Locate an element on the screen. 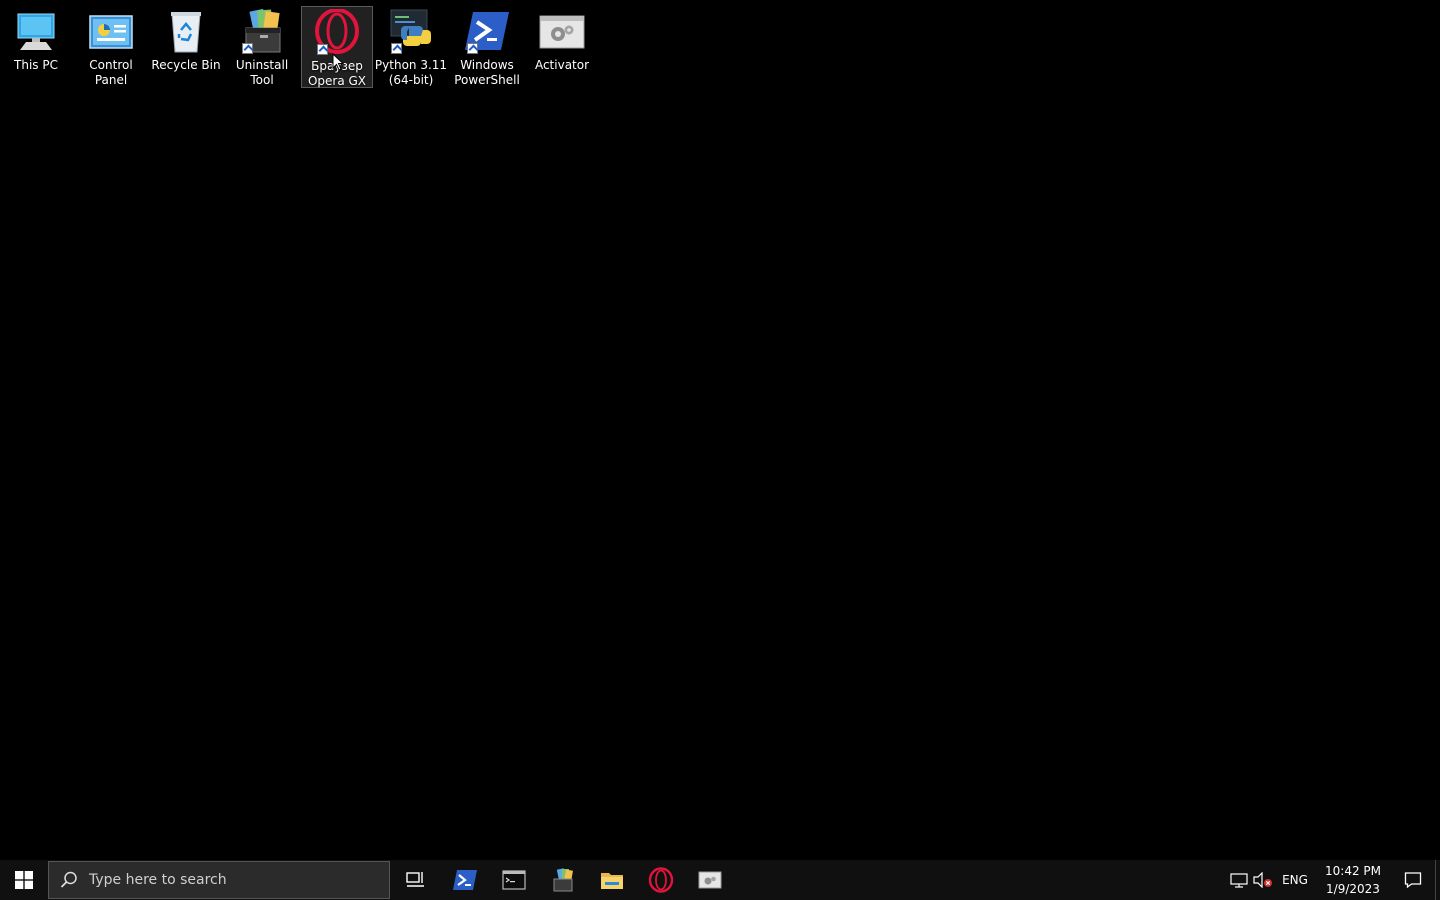 This screenshot has width=1440, height=900. mouse-cursor-icon is located at coordinates (338, 62).